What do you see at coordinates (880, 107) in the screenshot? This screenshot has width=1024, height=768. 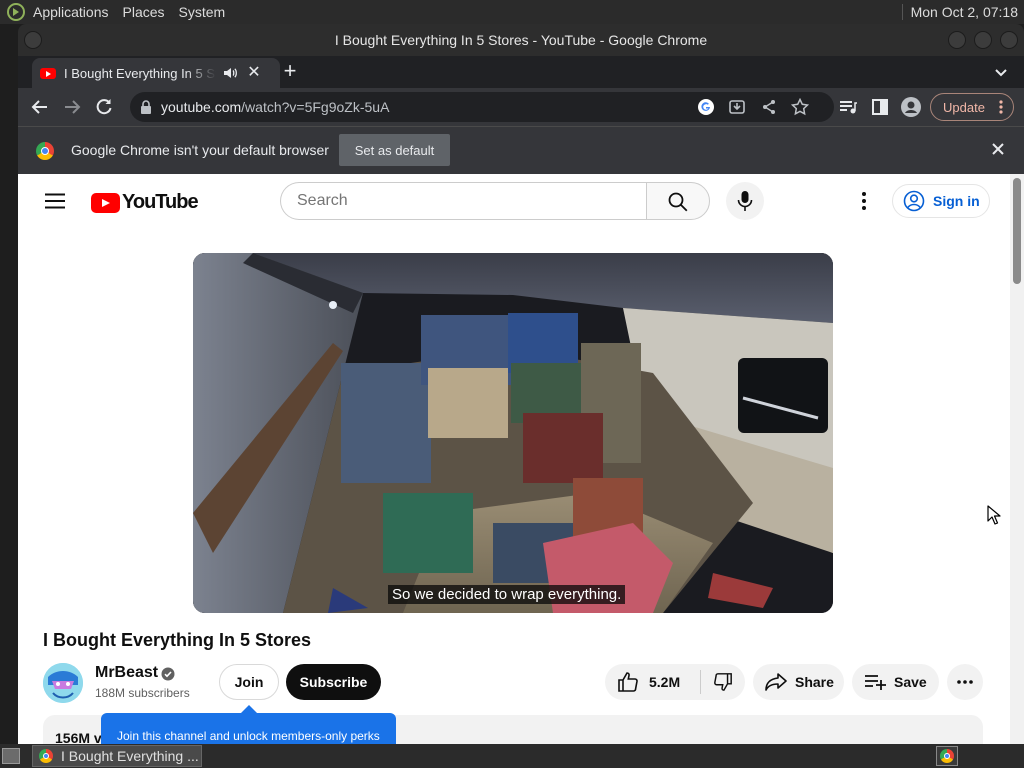 I see `side-panel-icon` at bounding box center [880, 107].